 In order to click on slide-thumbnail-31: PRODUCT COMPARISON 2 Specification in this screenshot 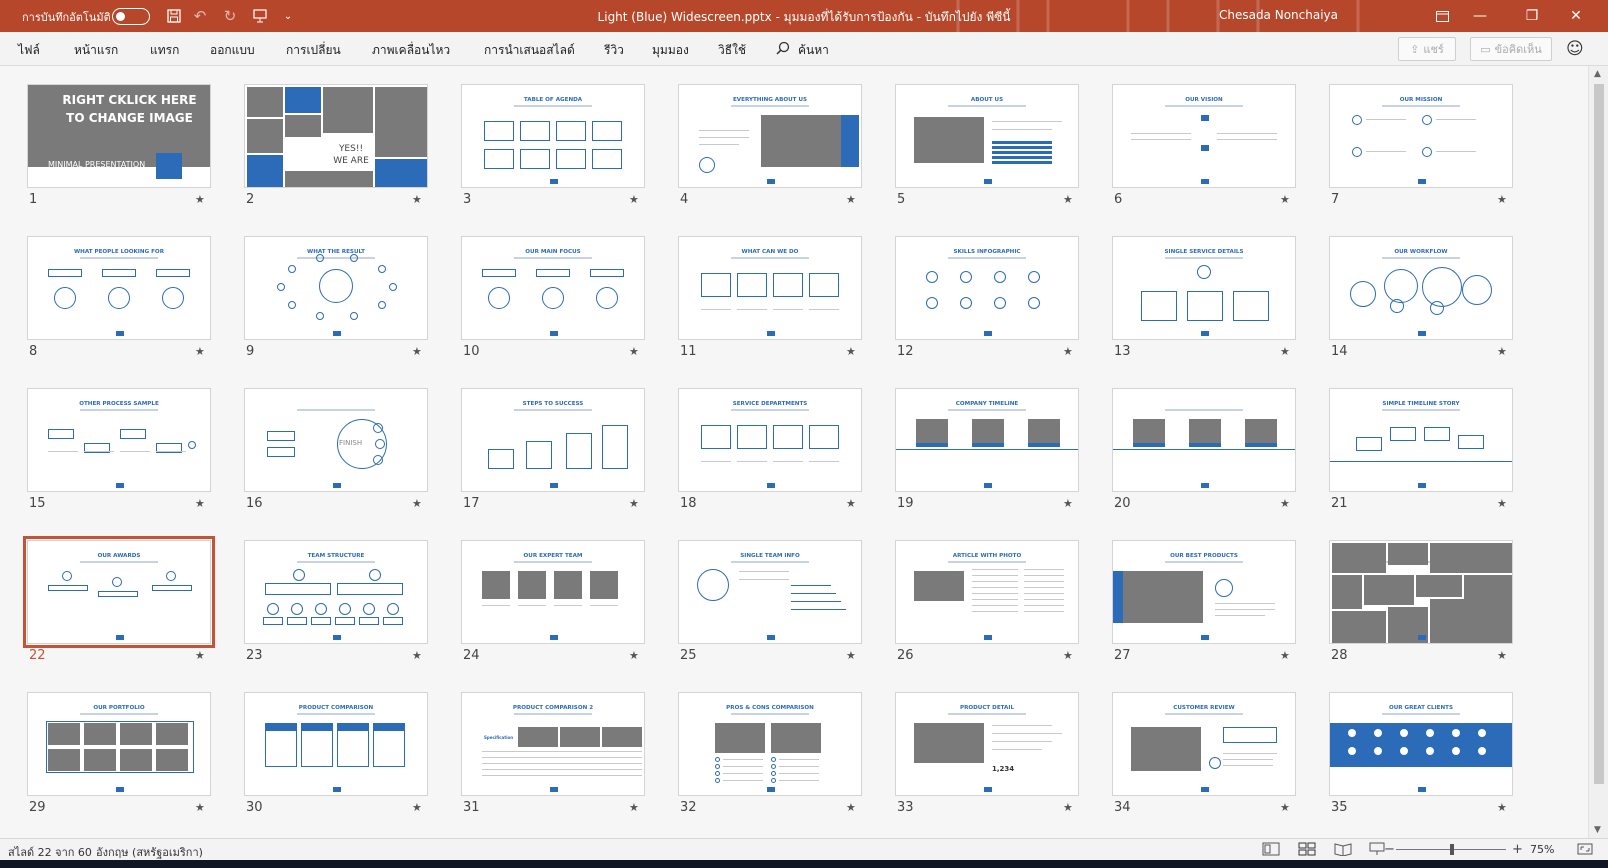, I will do `click(553, 744)`.